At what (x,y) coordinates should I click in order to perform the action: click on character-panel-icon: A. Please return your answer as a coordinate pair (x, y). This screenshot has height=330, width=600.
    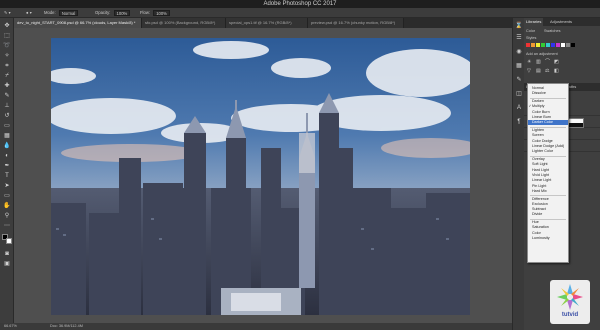
    Looking at the image, I should click on (519, 108).